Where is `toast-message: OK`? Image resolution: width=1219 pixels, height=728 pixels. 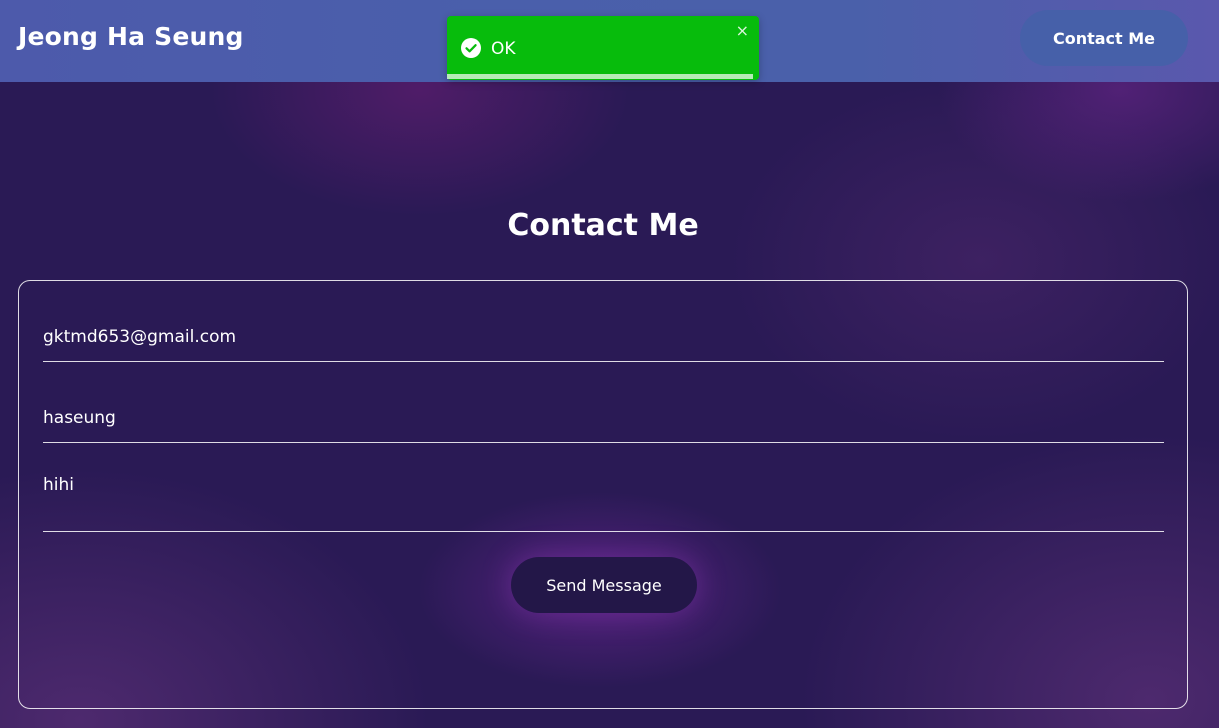
toast-message: OK is located at coordinates (503, 49).